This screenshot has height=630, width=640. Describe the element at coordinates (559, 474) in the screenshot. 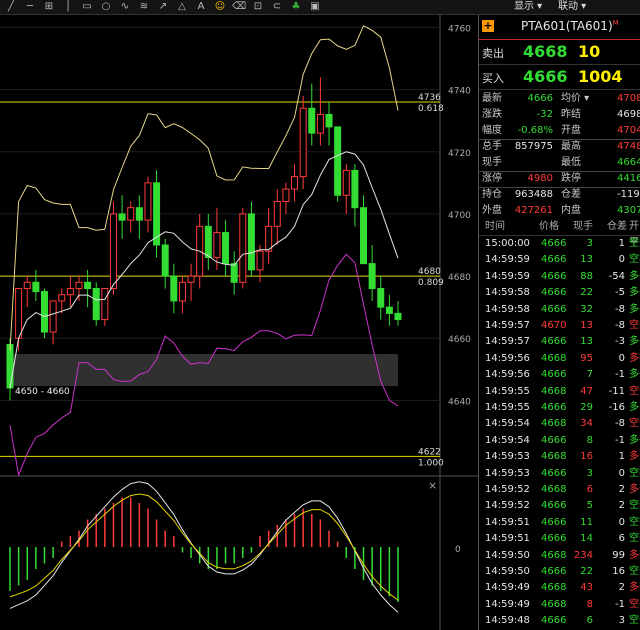

I see `trade-row: 14:59:53 4666 3 0 空换` at that location.